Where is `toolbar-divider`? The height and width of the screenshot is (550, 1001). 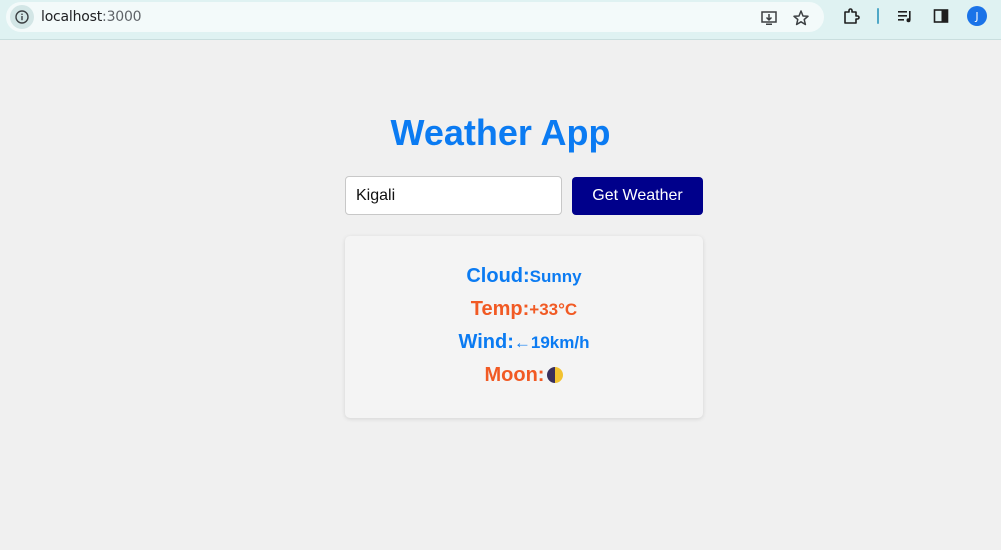
toolbar-divider is located at coordinates (878, 16).